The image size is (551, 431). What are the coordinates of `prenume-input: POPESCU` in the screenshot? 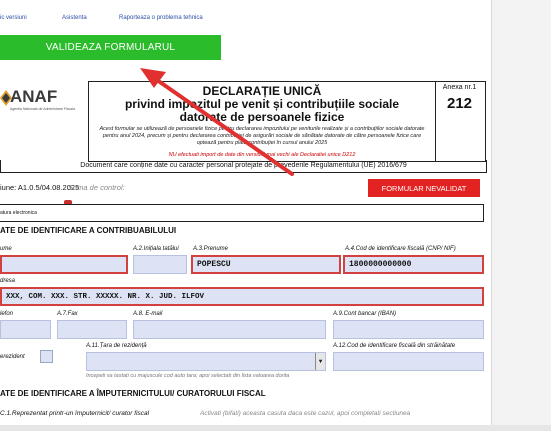 It's located at (266, 264).